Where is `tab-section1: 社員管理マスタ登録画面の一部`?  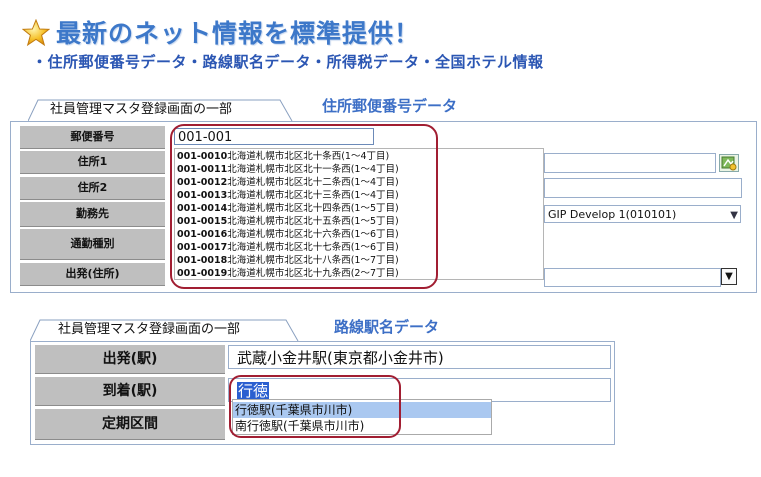 tab-section1: 社員管理マスタ登録画面の一部 is located at coordinates (161, 110).